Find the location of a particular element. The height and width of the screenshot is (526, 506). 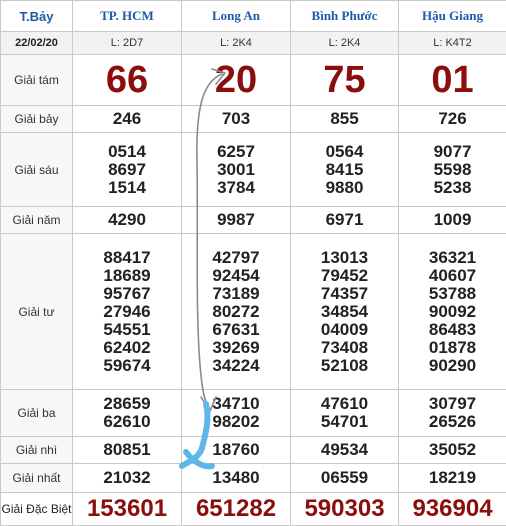

prize-label: Giải nhất is located at coordinates (37, 478).